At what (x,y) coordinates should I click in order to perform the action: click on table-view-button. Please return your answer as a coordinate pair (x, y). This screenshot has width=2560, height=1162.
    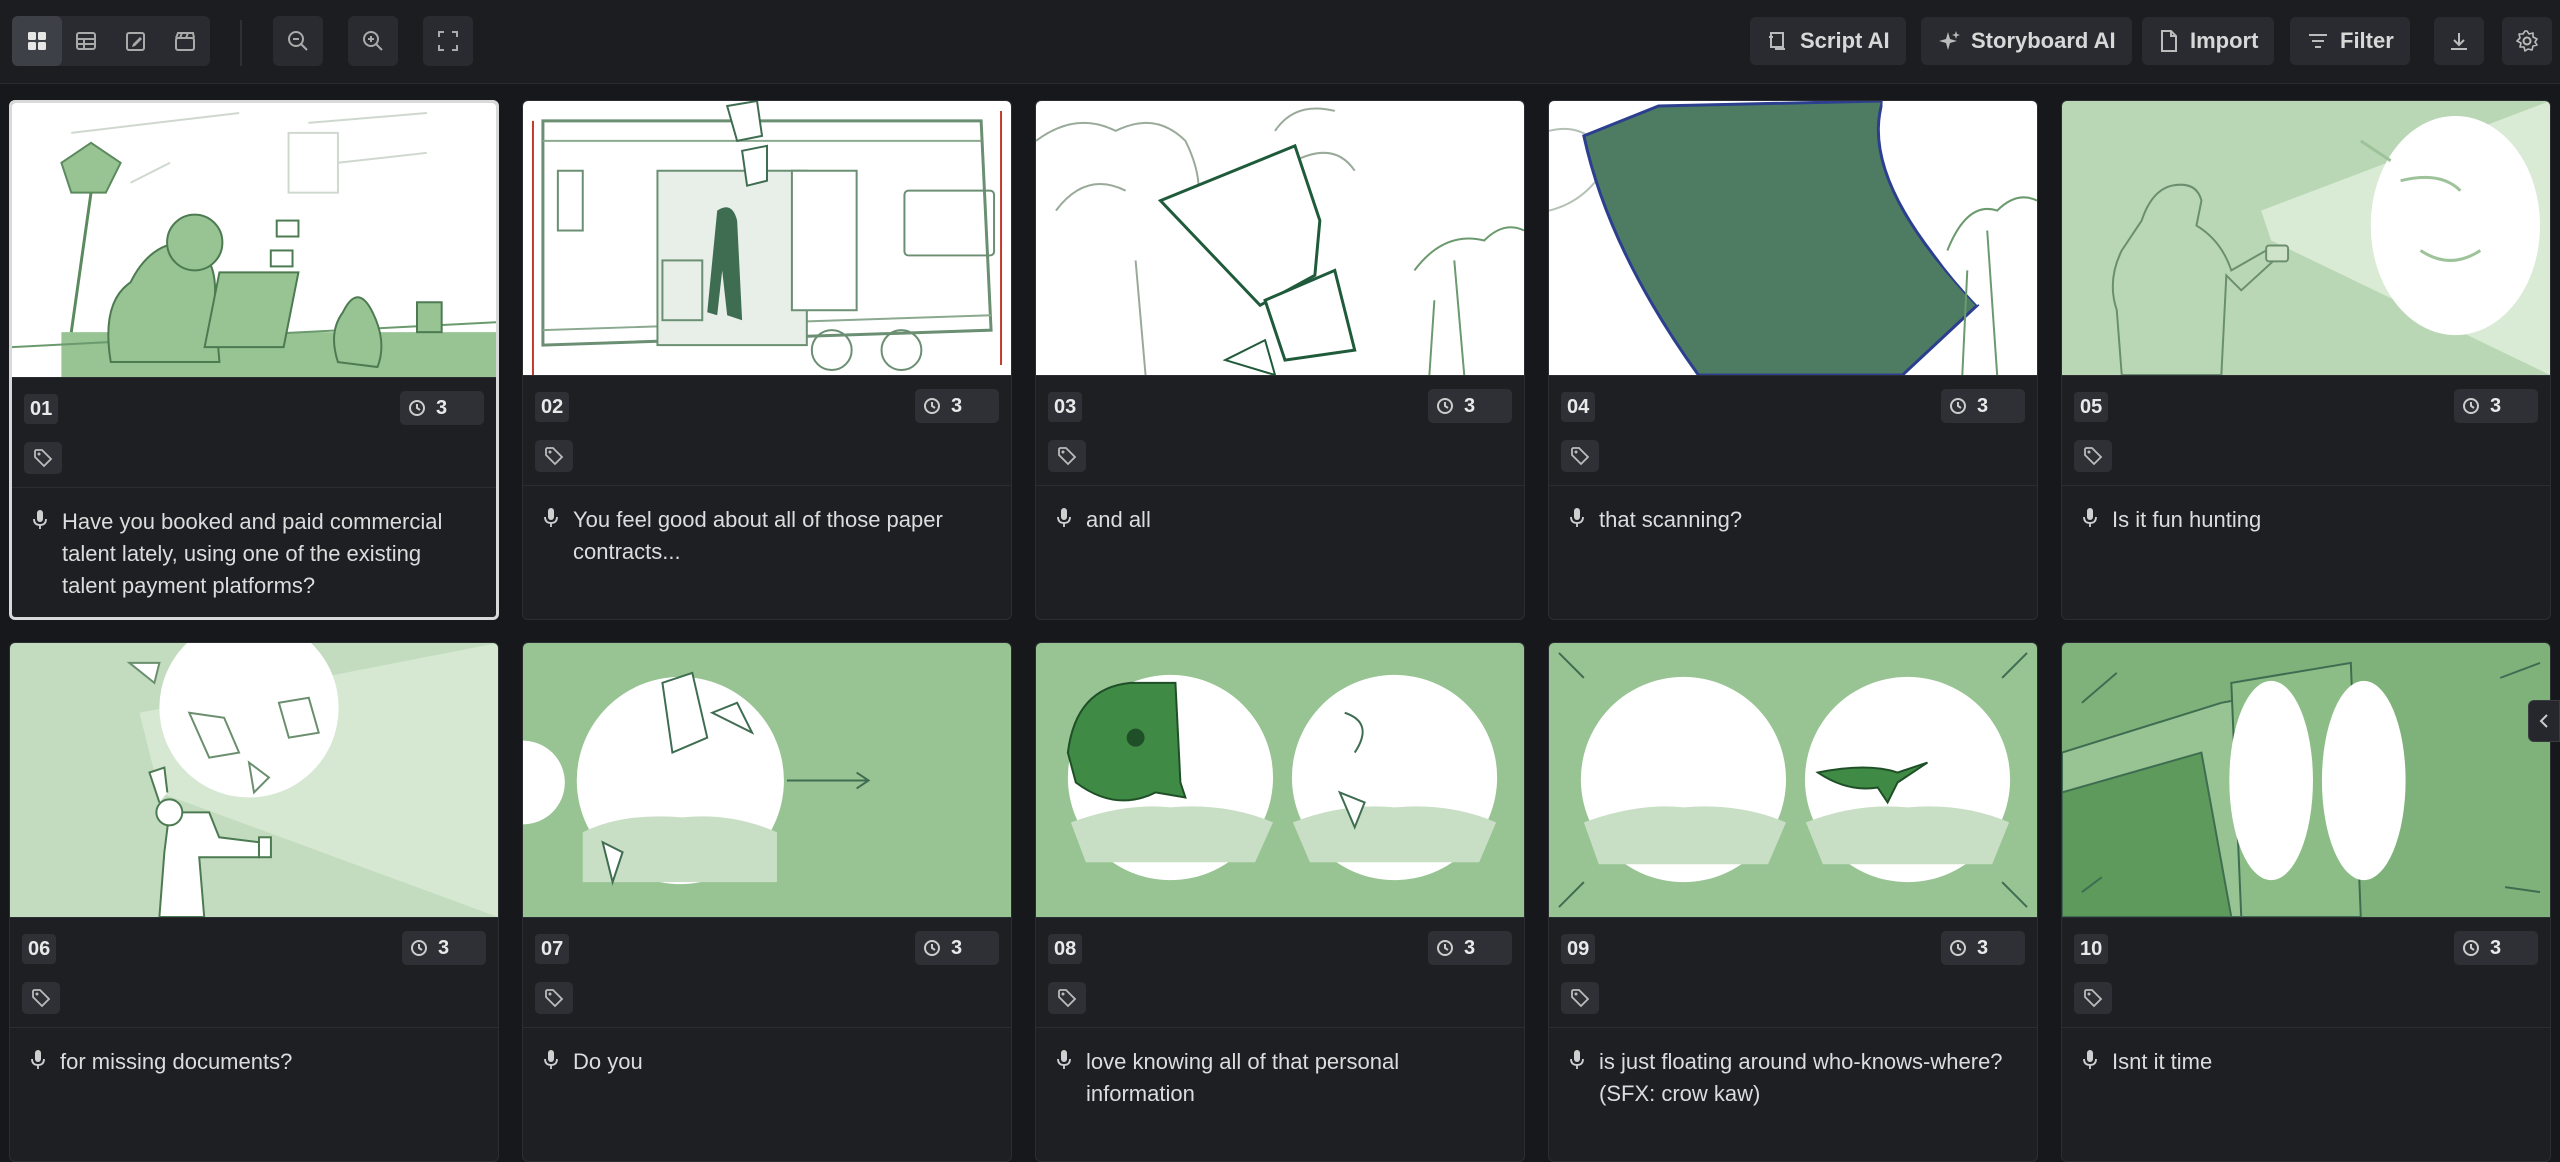
    Looking at the image, I should click on (87, 41).